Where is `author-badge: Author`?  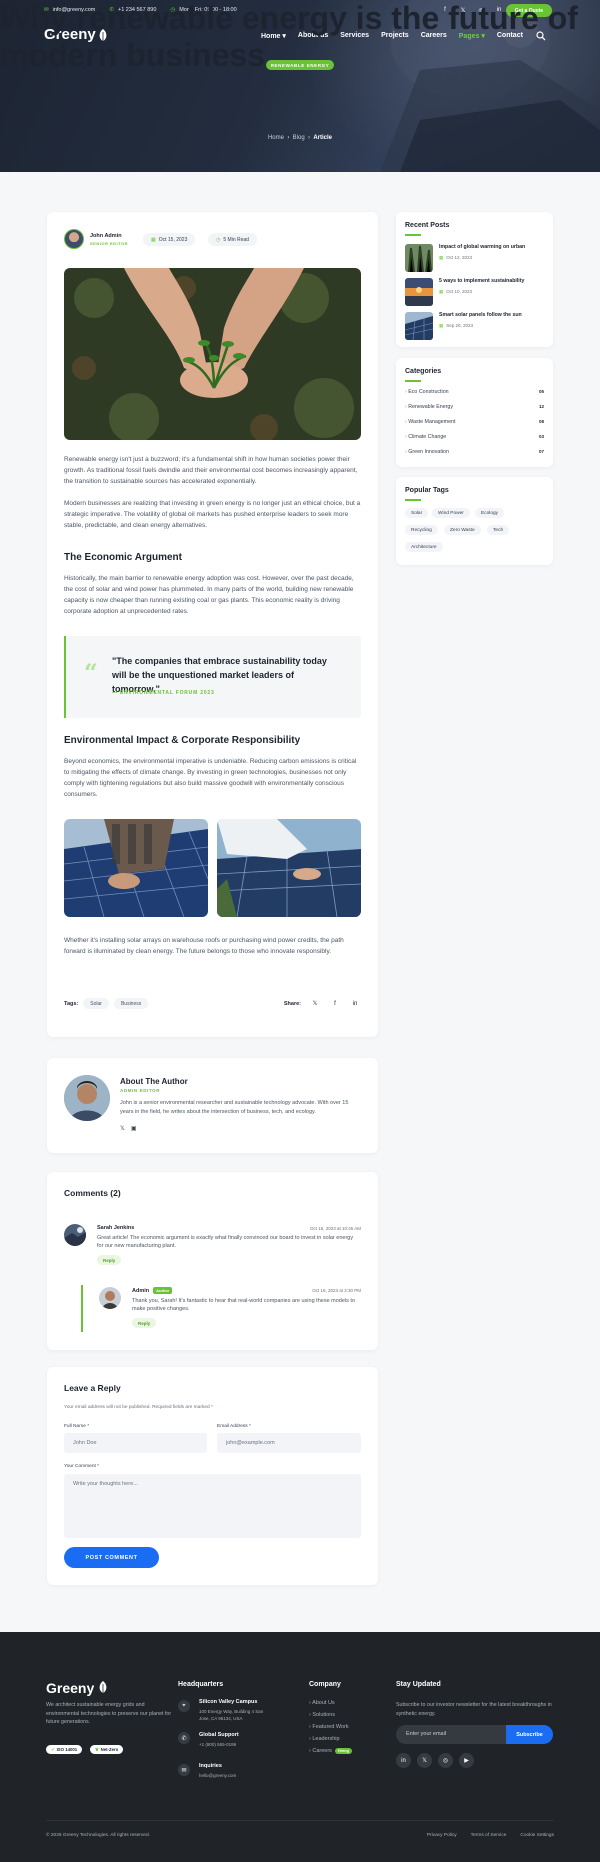
author-badge: Author is located at coordinates (163, 1290).